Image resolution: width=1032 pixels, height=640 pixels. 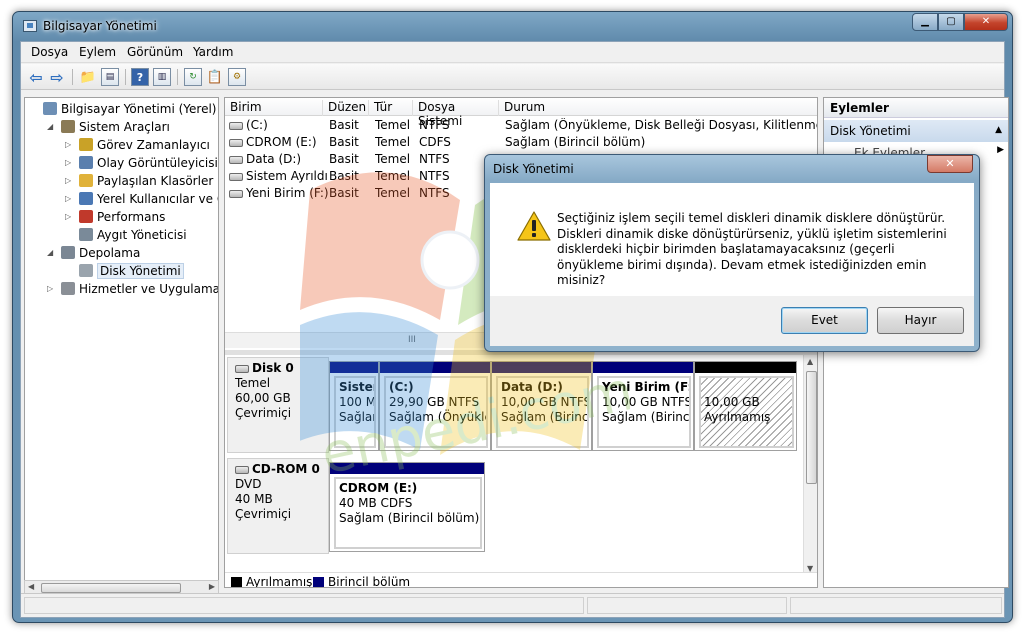 I want to click on minimize-button: ▁, so click(x=925, y=22).